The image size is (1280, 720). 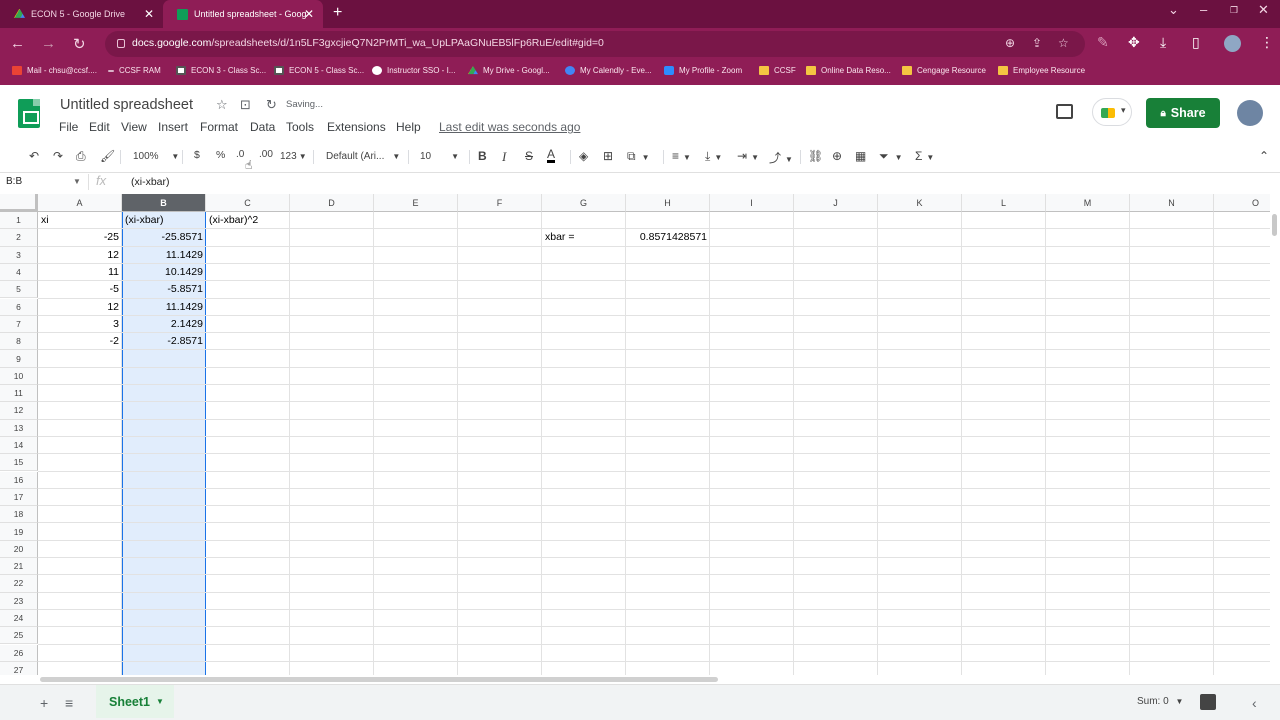 I want to click on column-header-g: G, so click(x=584, y=203).